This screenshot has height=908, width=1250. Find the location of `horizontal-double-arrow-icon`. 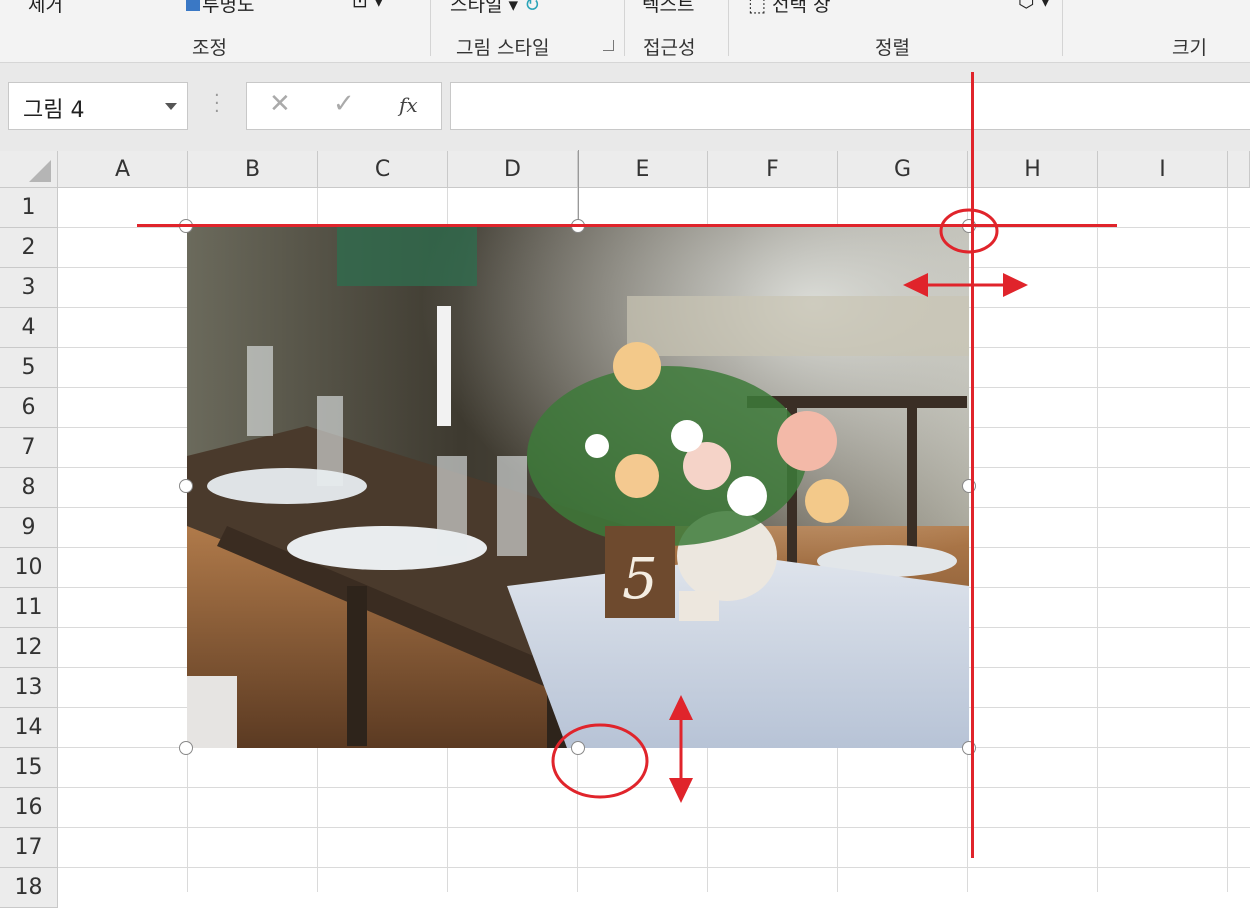

horizontal-double-arrow-icon is located at coordinates (965, 285).